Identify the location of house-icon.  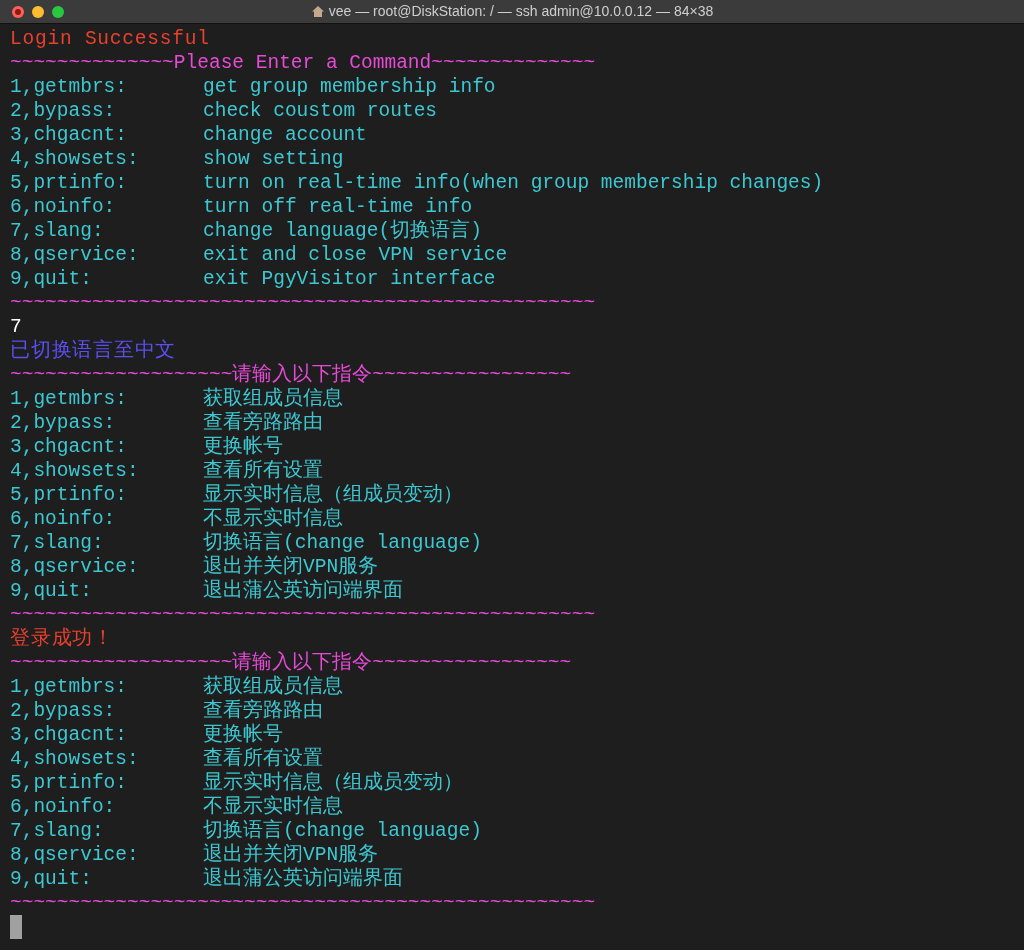
(317, 11).